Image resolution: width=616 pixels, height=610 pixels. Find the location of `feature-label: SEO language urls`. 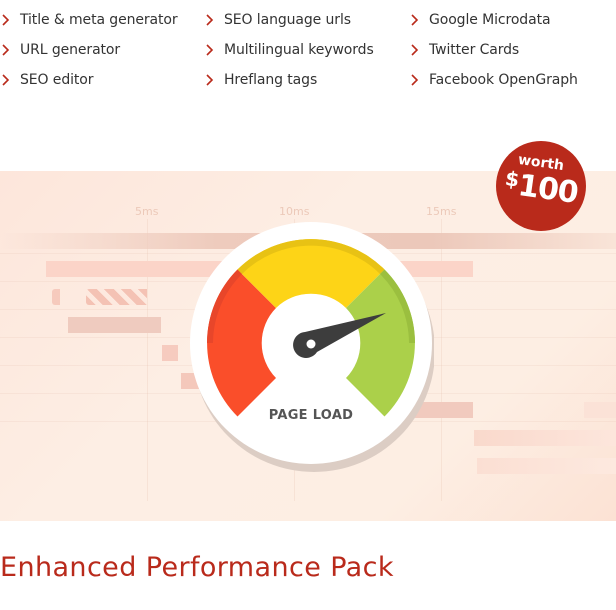

feature-label: SEO language urls is located at coordinates (287, 20).